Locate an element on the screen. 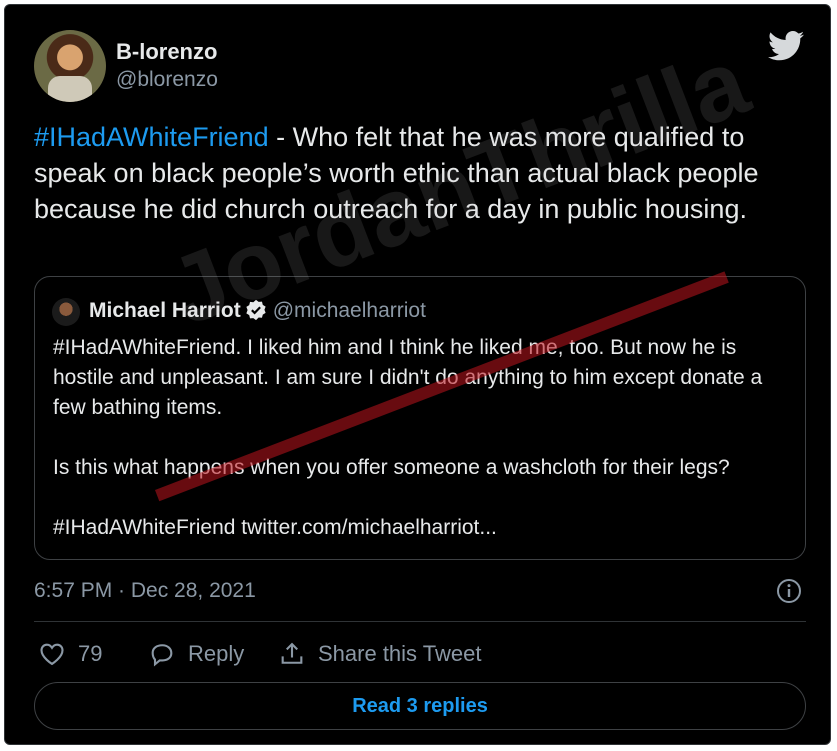 Image resolution: width=837 pixels, height=751 pixels. user-avatar is located at coordinates (70, 66).